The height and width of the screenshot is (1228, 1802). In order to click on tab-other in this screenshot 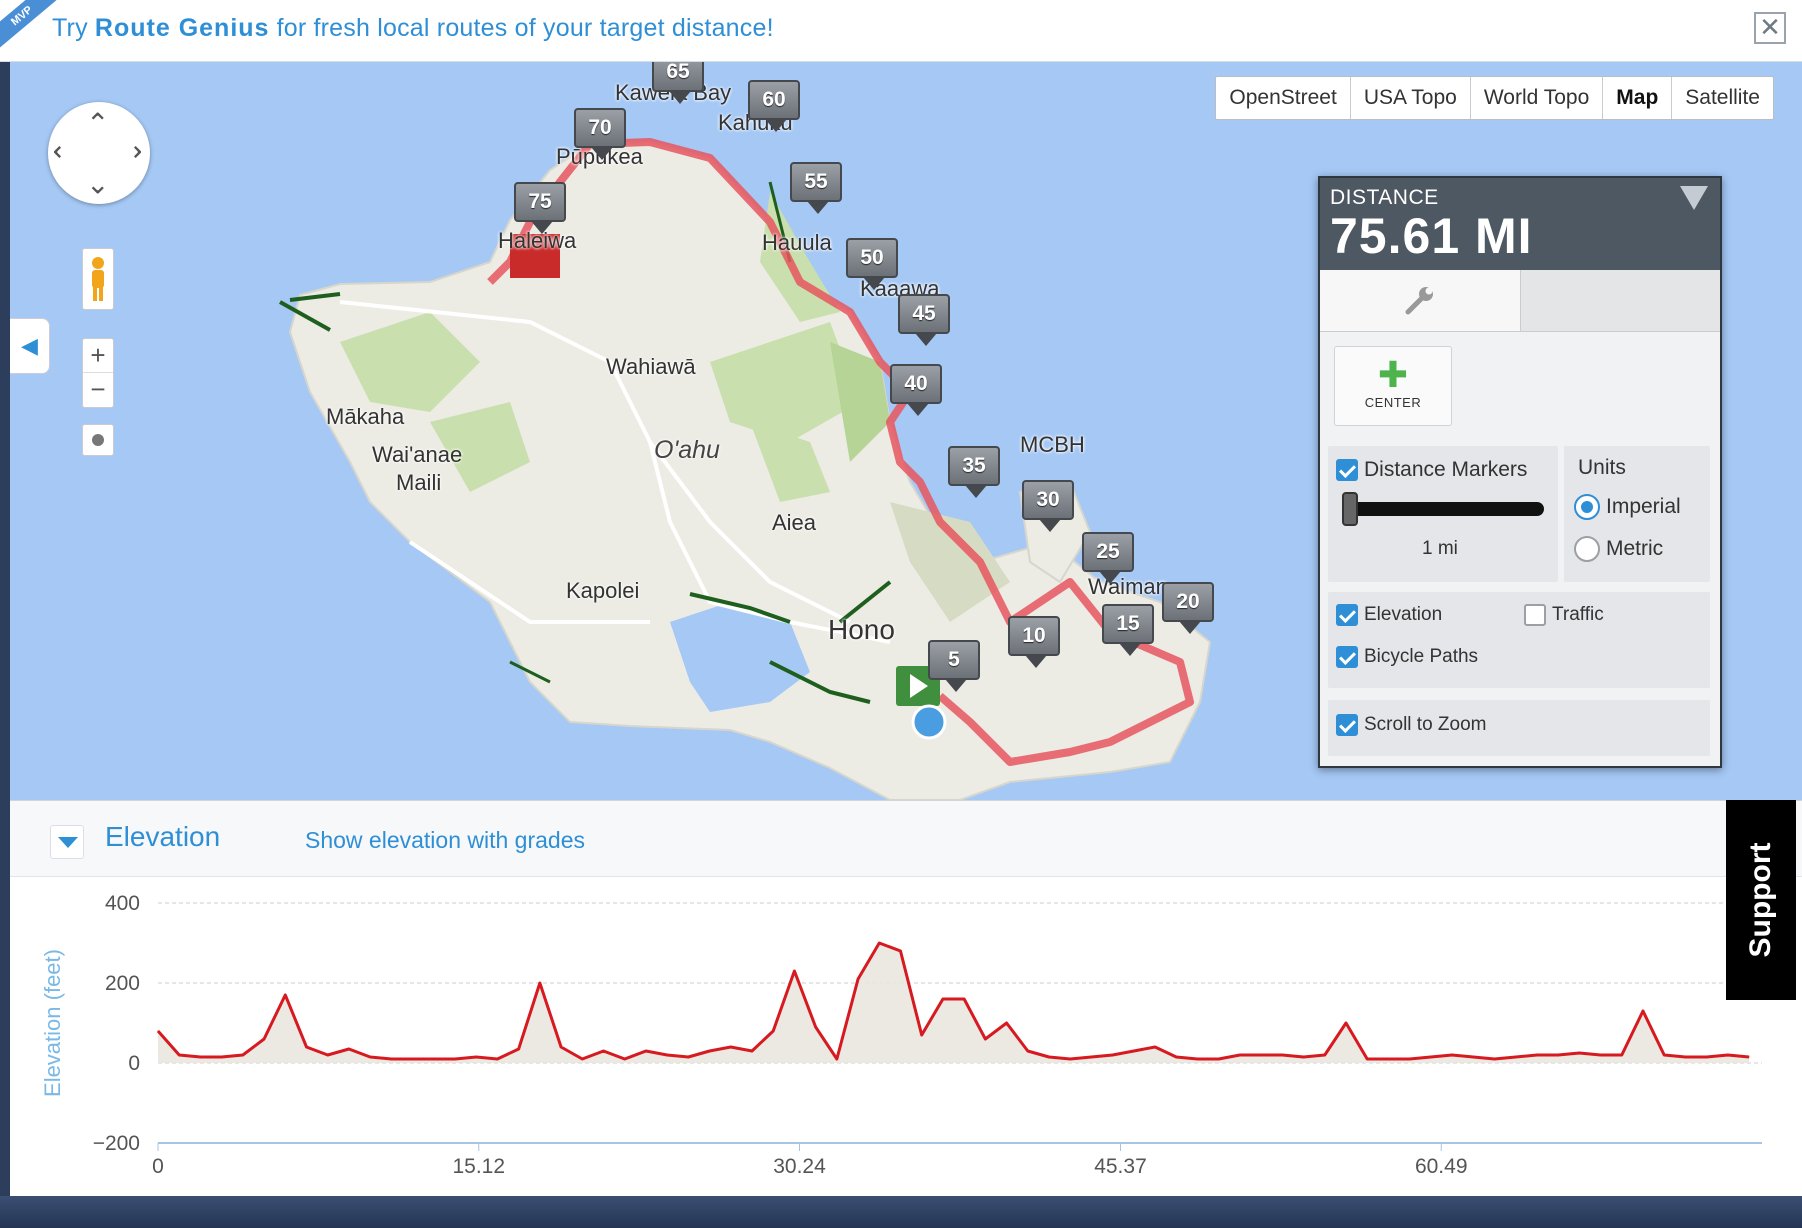, I will do `click(1619, 300)`.